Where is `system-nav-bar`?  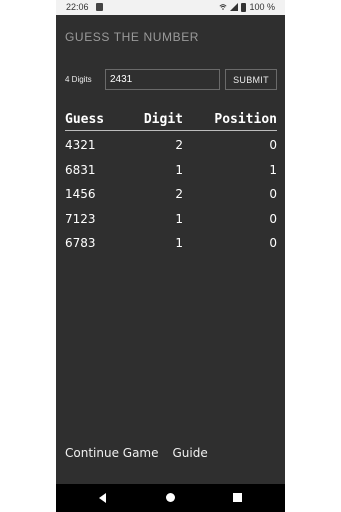 system-nav-bar is located at coordinates (170, 498).